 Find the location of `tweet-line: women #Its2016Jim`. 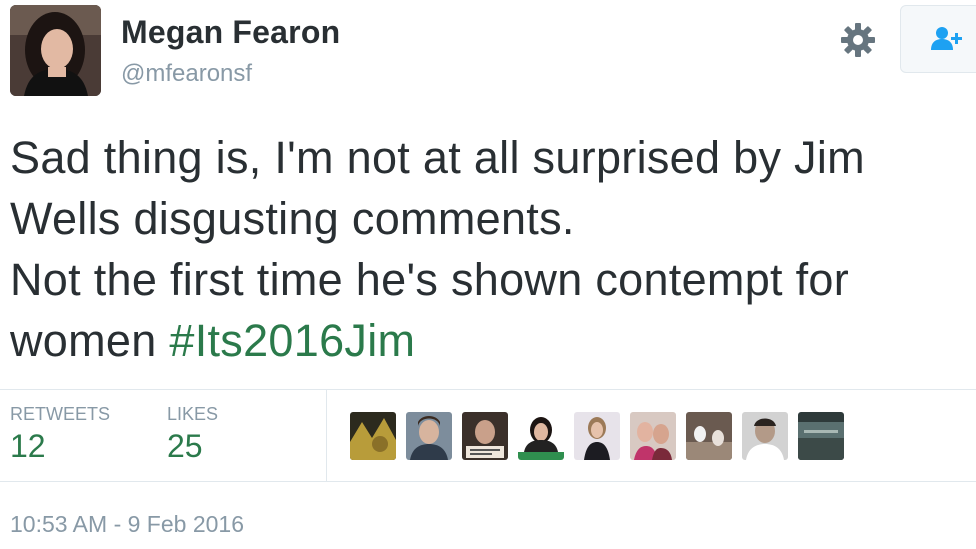

tweet-line: women #Its2016Jim is located at coordinates (491, 340).